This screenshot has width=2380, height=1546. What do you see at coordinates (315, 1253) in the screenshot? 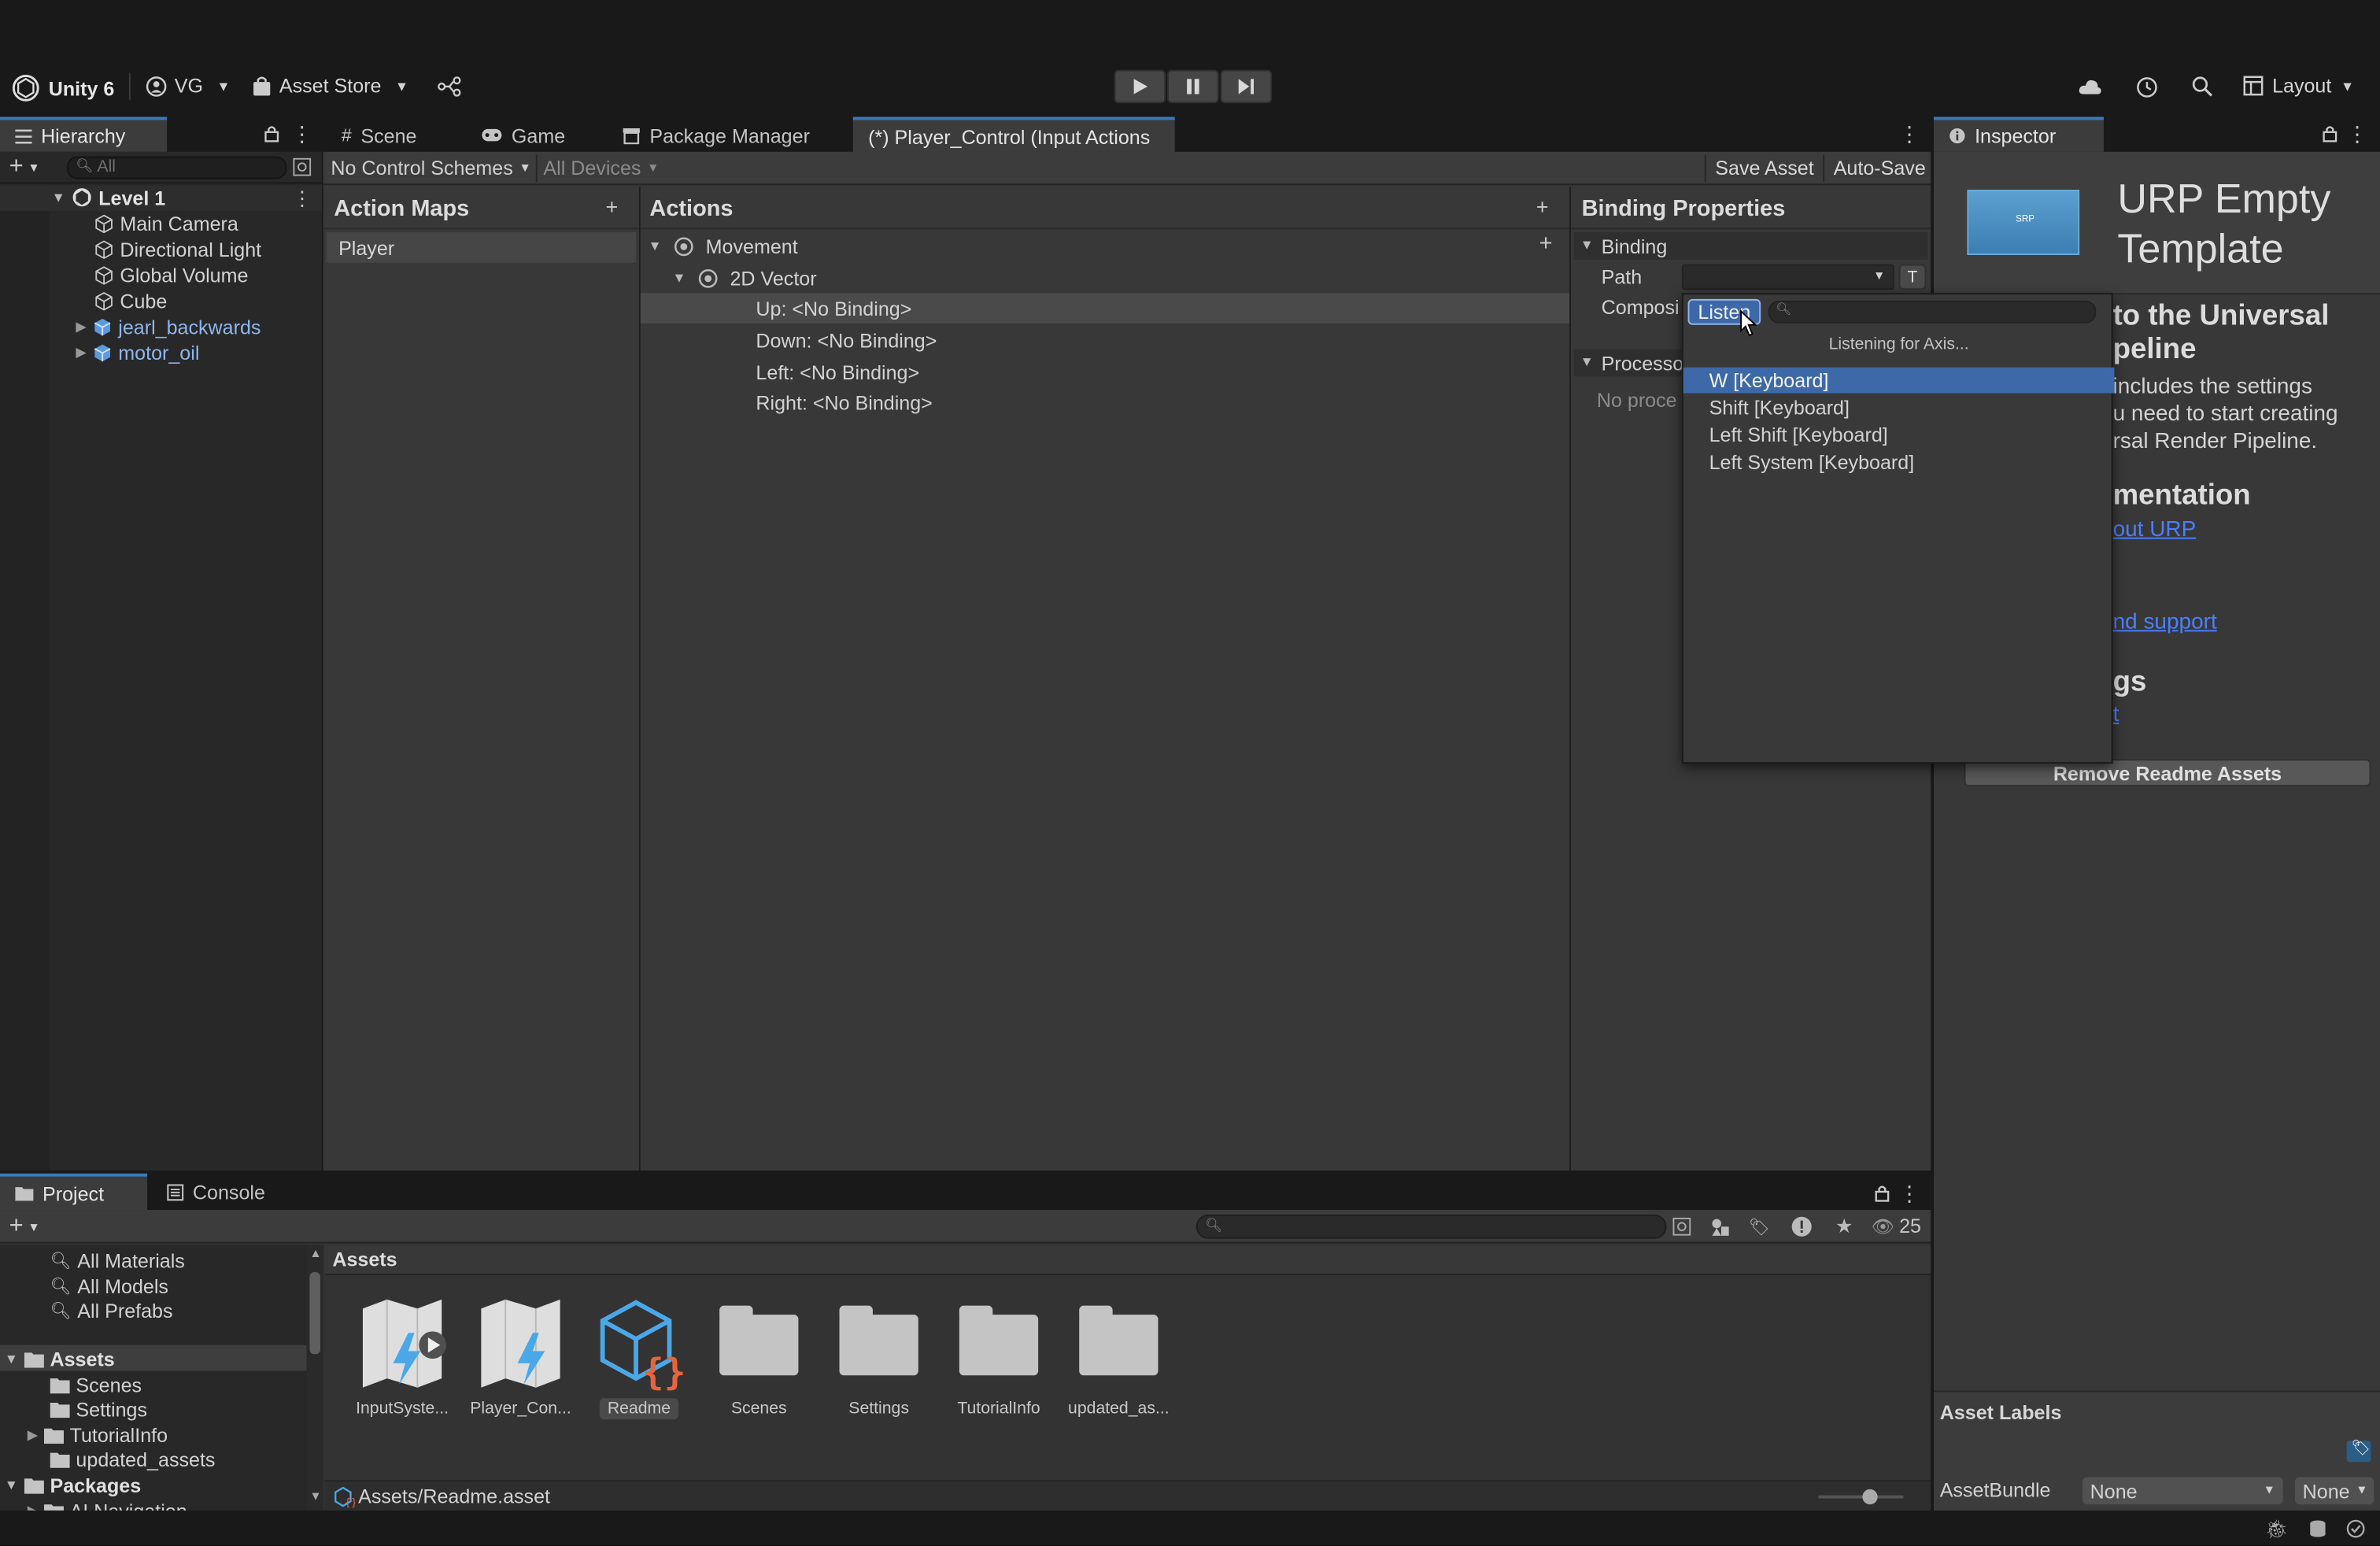
I see `scroll-up-icon: ▲` at bounding box center [315, 1253].